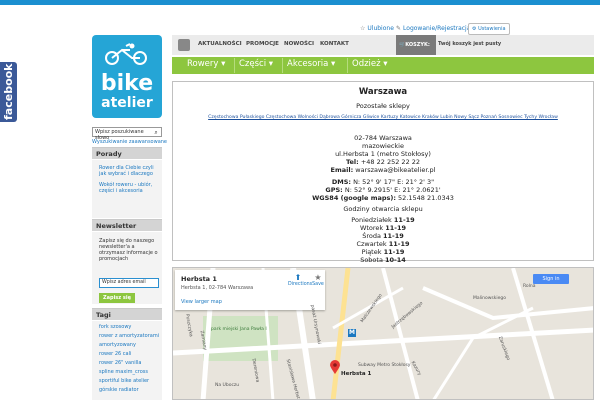 This screenshot has width=600, height=400. I want to click on facebook-tab: facebook, so click(8, 92).